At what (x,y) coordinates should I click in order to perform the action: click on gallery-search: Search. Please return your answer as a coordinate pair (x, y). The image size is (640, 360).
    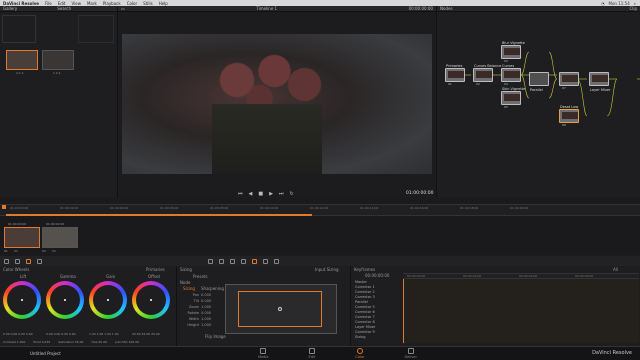
    Looking at the image, I should click on (64, 8).